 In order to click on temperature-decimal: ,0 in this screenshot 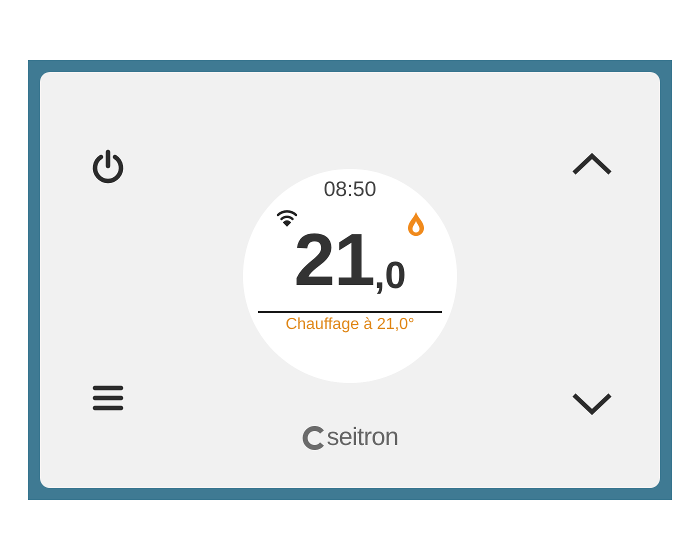, I will do `click(390, 276)`.